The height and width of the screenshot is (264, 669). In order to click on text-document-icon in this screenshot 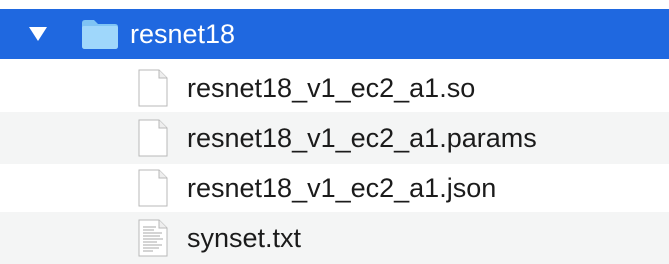, I will do `click(153, 238)`.